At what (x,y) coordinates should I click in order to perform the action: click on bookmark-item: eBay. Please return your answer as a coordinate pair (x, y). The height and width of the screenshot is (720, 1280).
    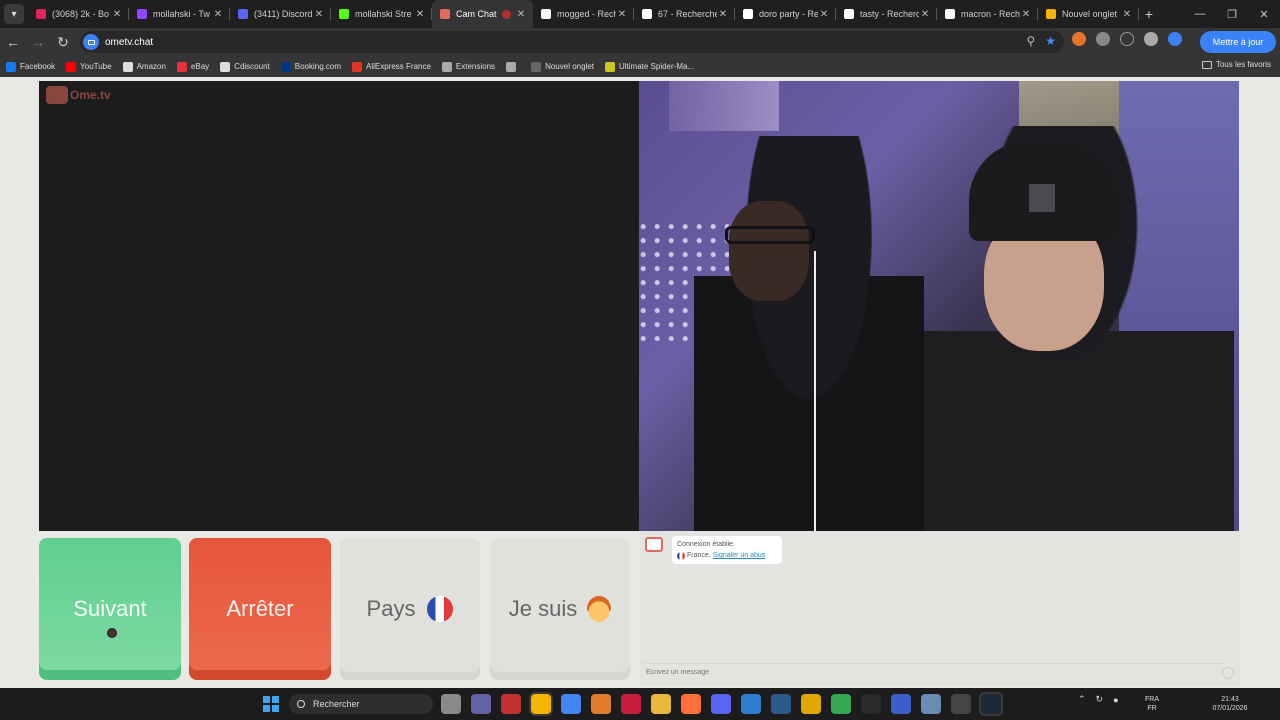
    Looking at the image, I should click on (192, 66).